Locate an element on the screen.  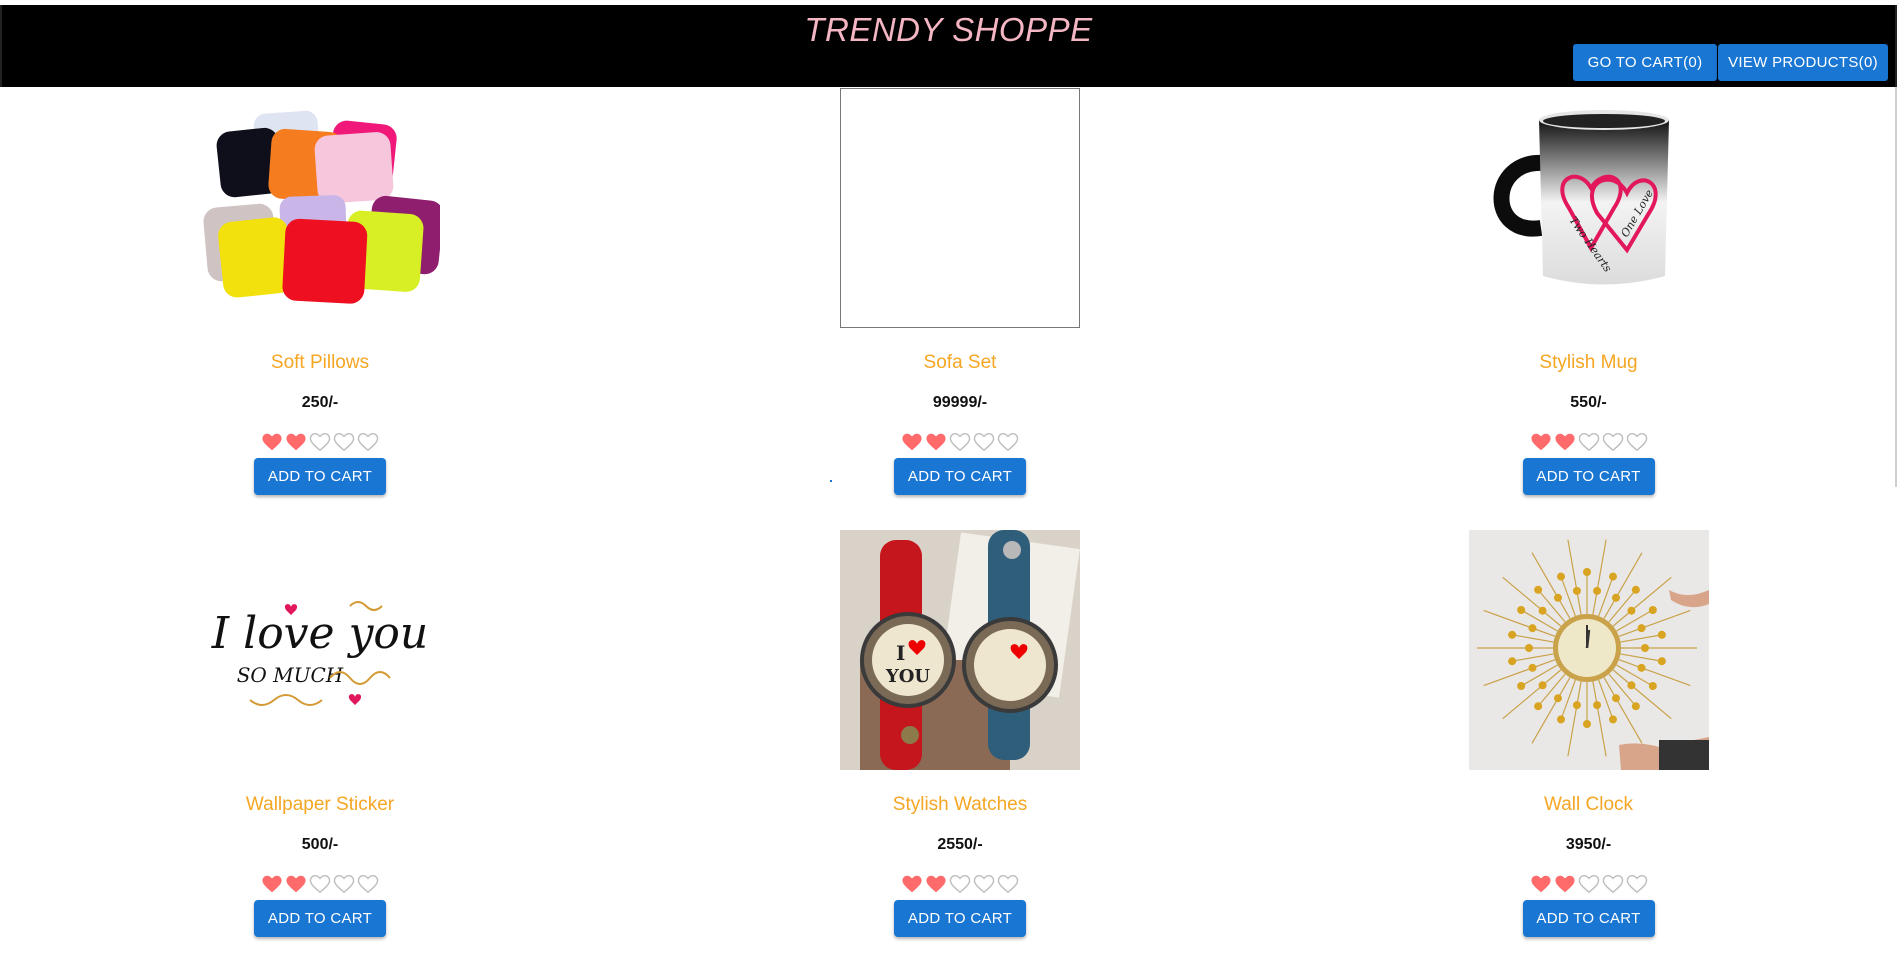
watches-image: I YOU is located at coordinates (960, 650).